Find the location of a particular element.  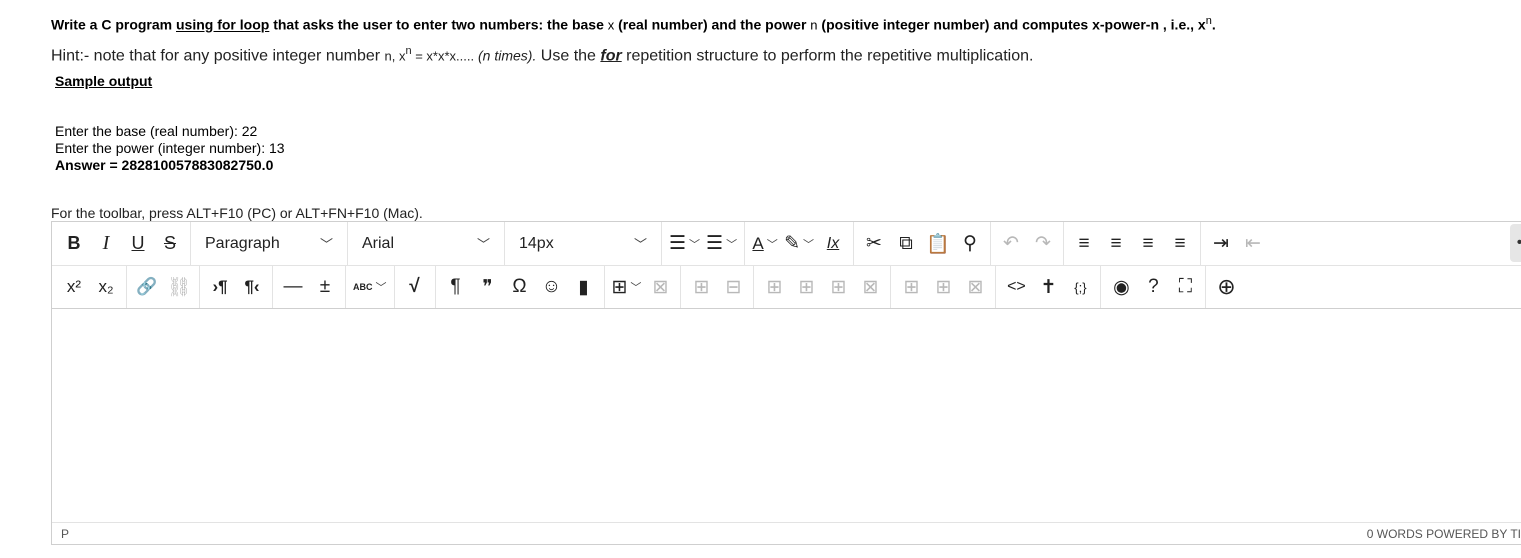

remove-link-button: ⛓ is located at coordinates (179, 287).